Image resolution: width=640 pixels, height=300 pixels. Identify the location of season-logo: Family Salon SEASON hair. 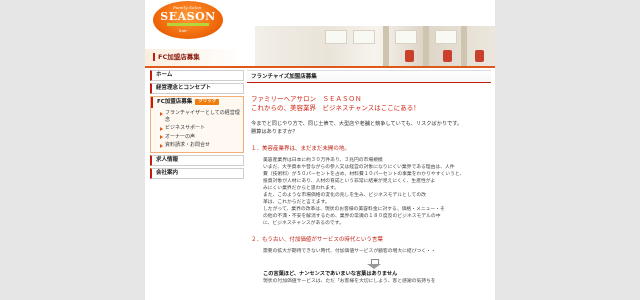
(188, 20).